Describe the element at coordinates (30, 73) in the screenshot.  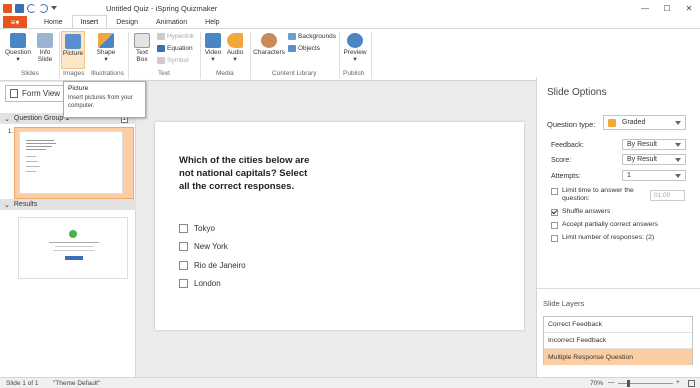
I see `group-label-slides: Slides` at that location.